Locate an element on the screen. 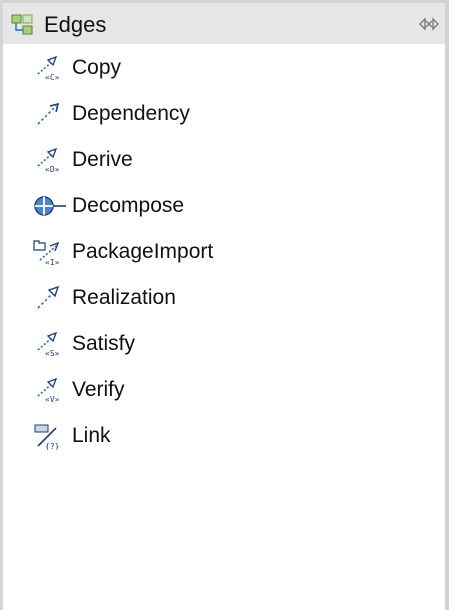 Image resolution: width=456 pixels, height=610 pixels. satisfy-edge-icon: «S» is located at coordinates (48, 344).